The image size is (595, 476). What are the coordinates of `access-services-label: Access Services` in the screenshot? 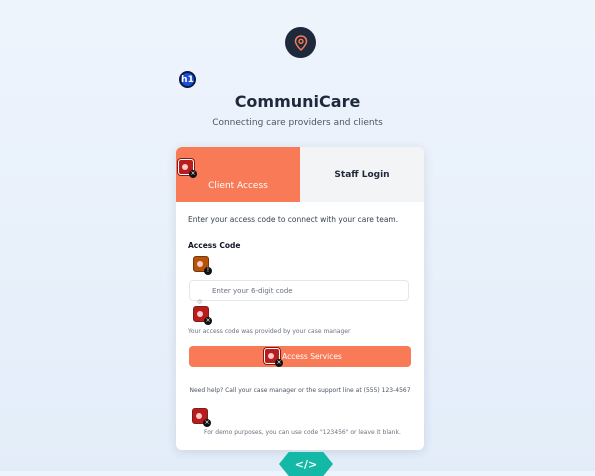 It's located at (312, 356).